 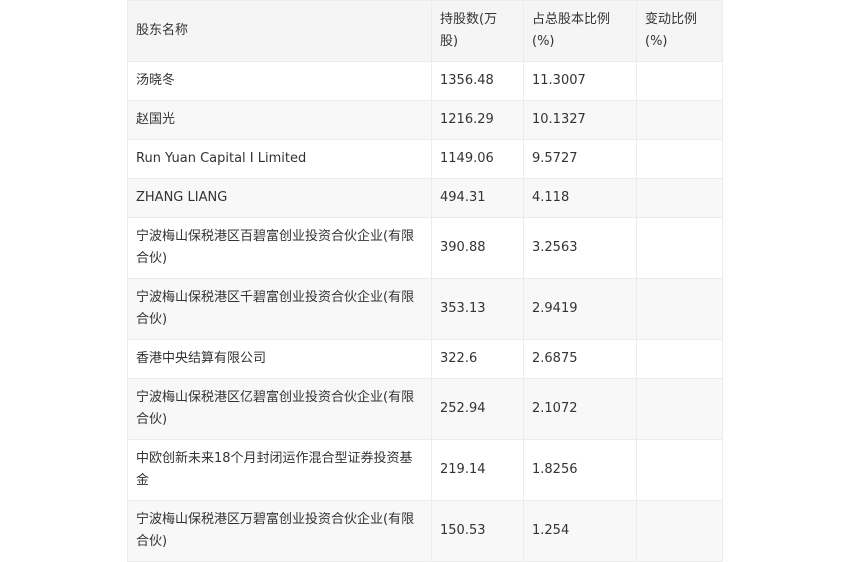 I want to click on cell-ratio: 1.254, so click(x=580, y=531).